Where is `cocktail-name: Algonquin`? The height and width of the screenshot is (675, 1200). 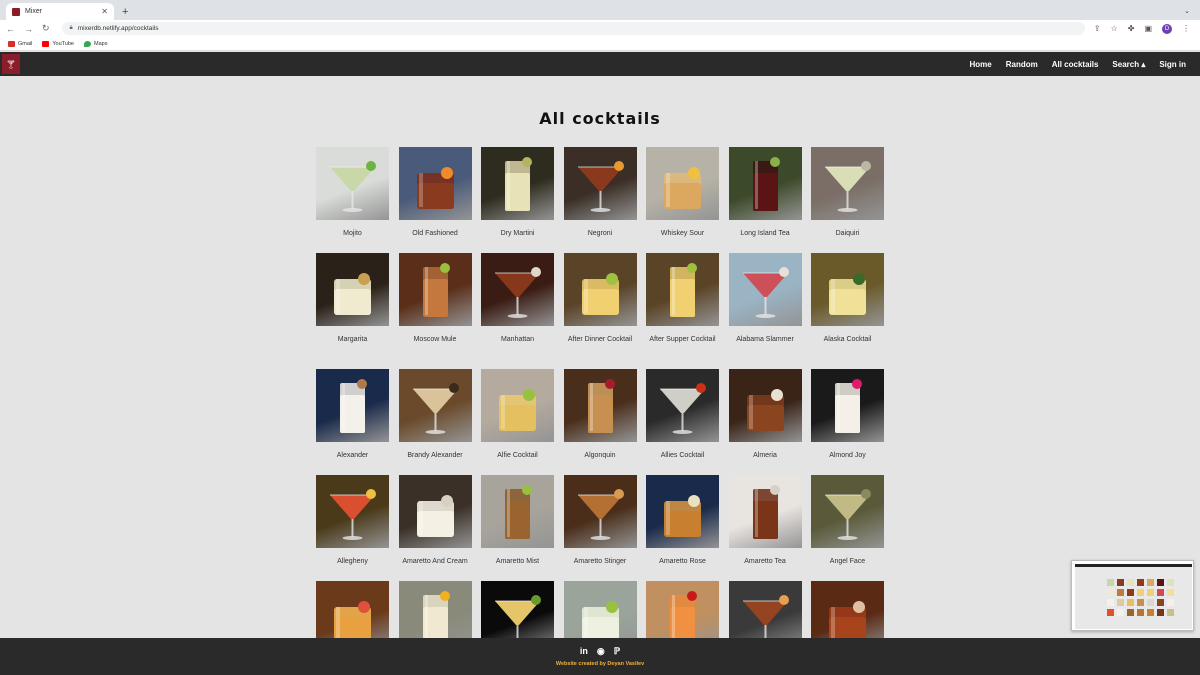
cocktail-name: Algonquin is located at coordinates (600, 455).